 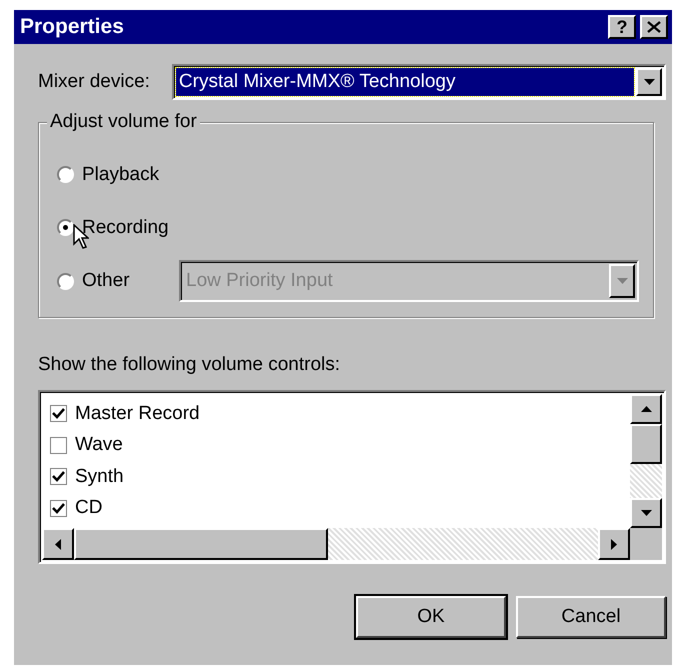 I want to click on caret-up-icon, so click(x=646, y=409).